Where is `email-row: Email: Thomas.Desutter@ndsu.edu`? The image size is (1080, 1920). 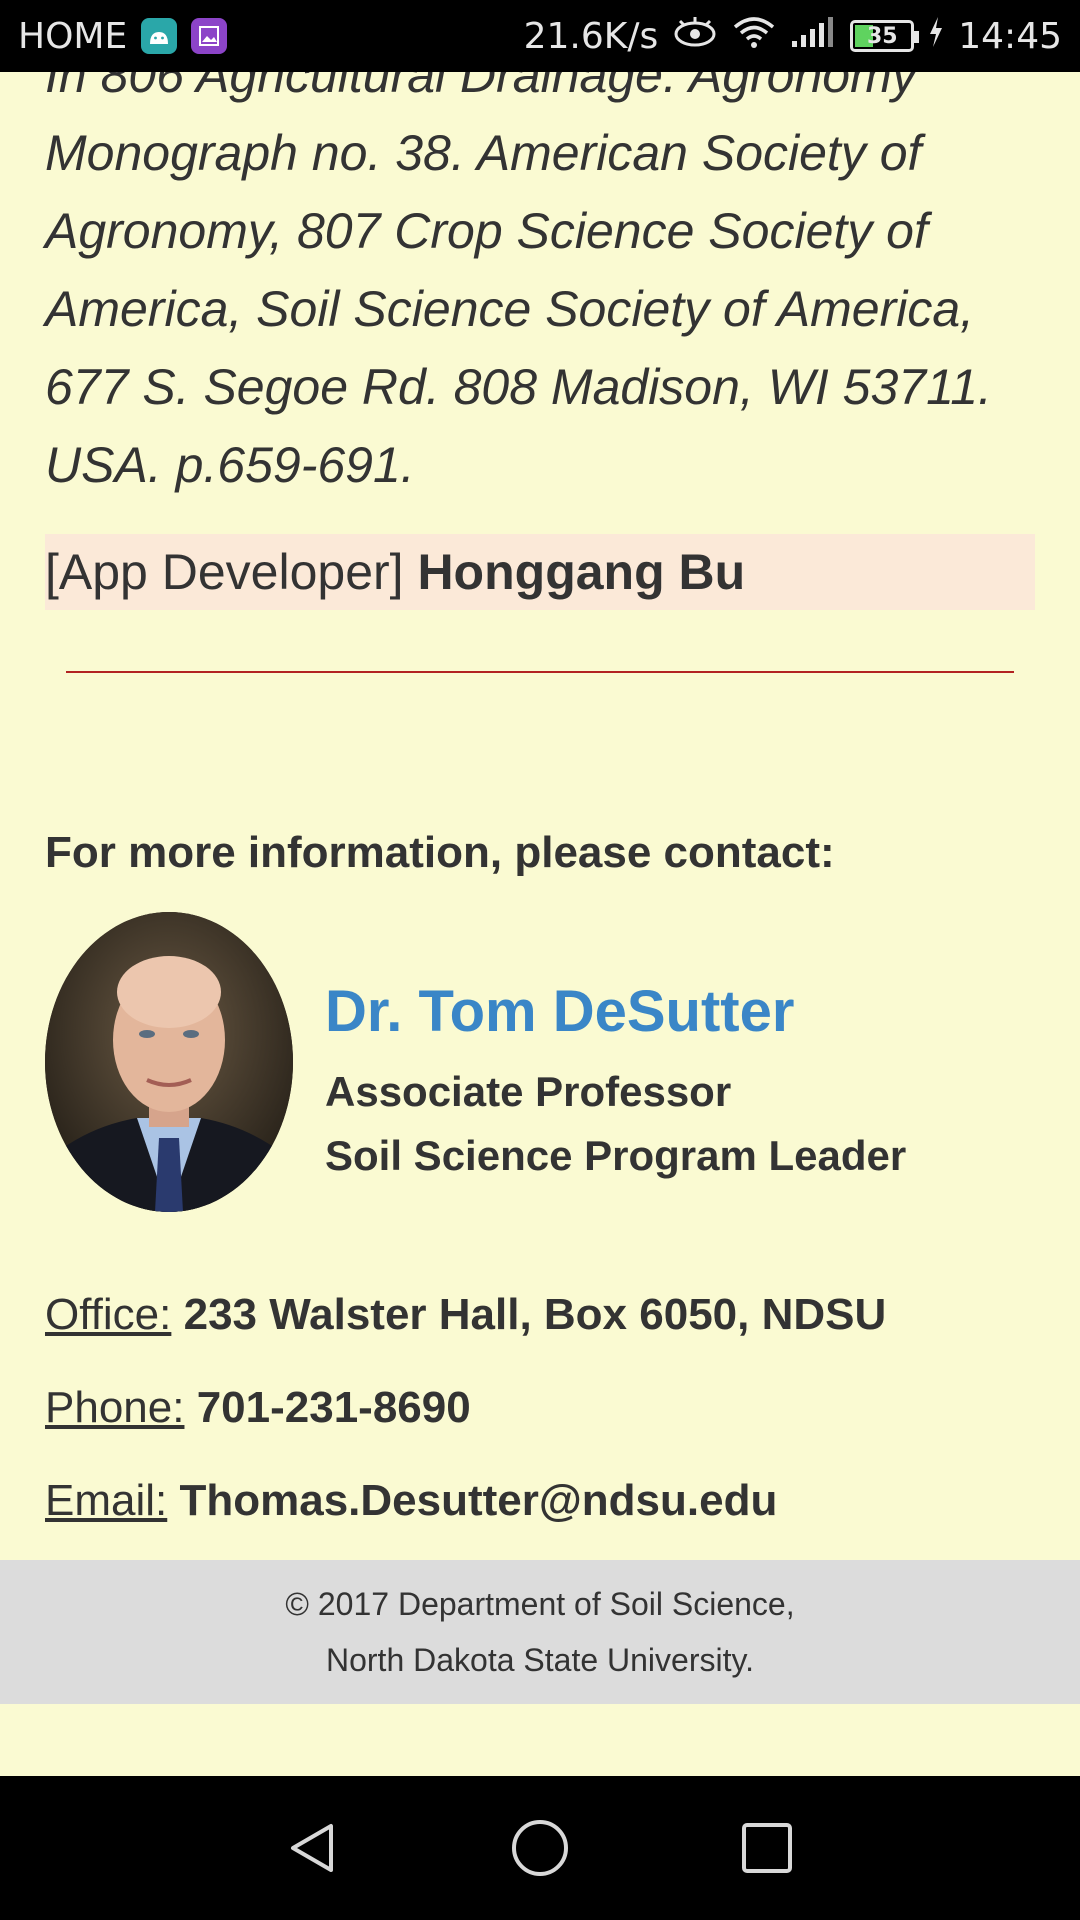 email-row: Email: Thomas.Desutter@ndsu.edu is located at coordinates (411, 1501).